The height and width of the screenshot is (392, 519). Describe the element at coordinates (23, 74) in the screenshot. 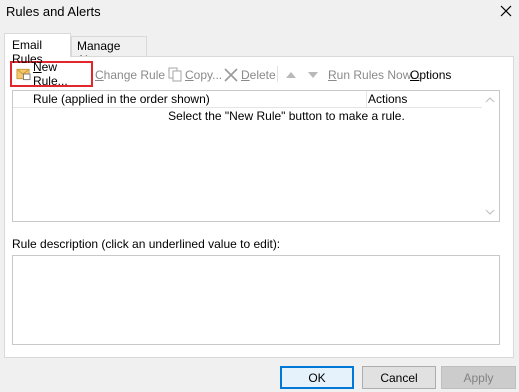

I see `new-rule-icon` at that location.